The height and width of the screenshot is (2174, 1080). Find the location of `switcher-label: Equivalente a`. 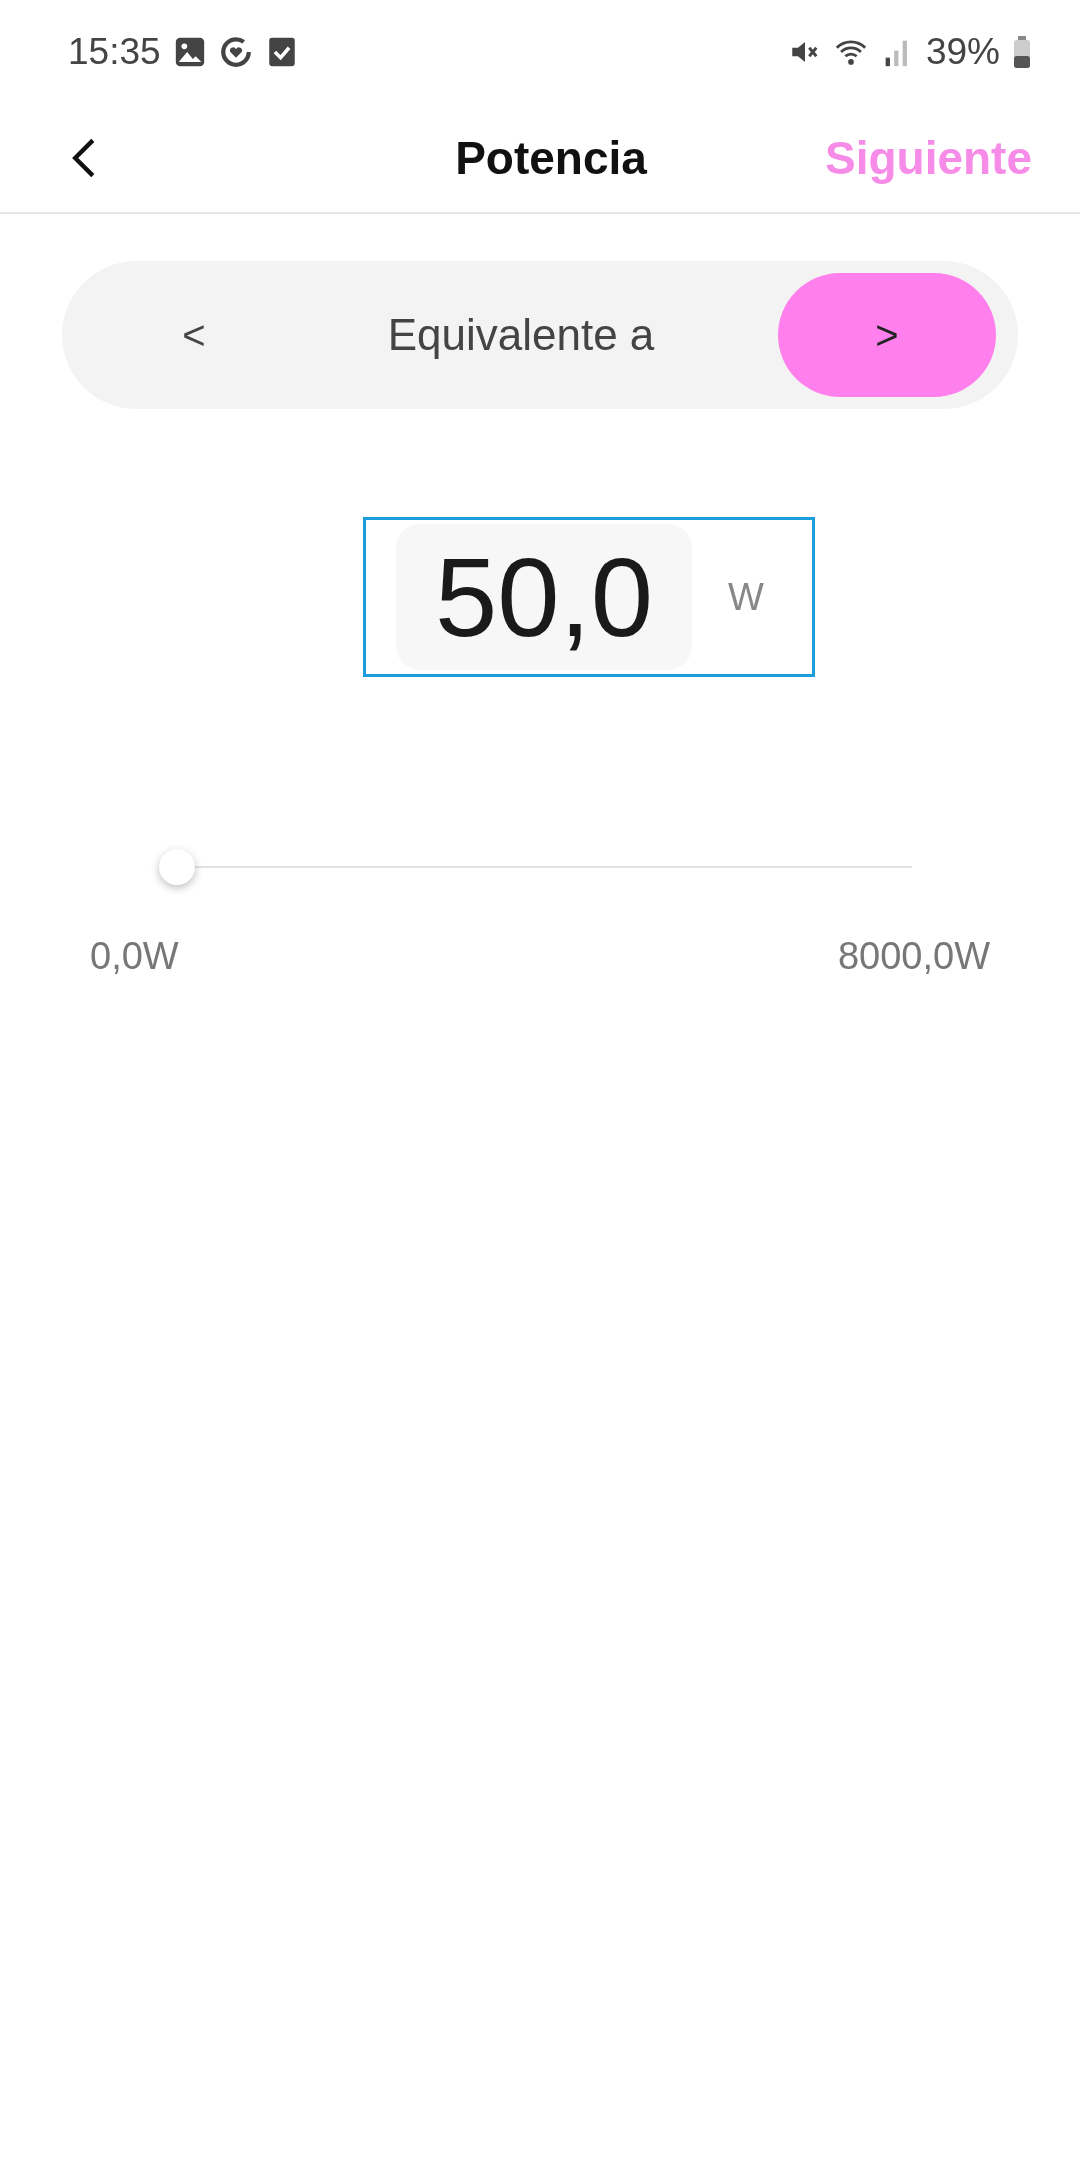

switcher-label: Equivalente a is located at coordinates (521, 335).